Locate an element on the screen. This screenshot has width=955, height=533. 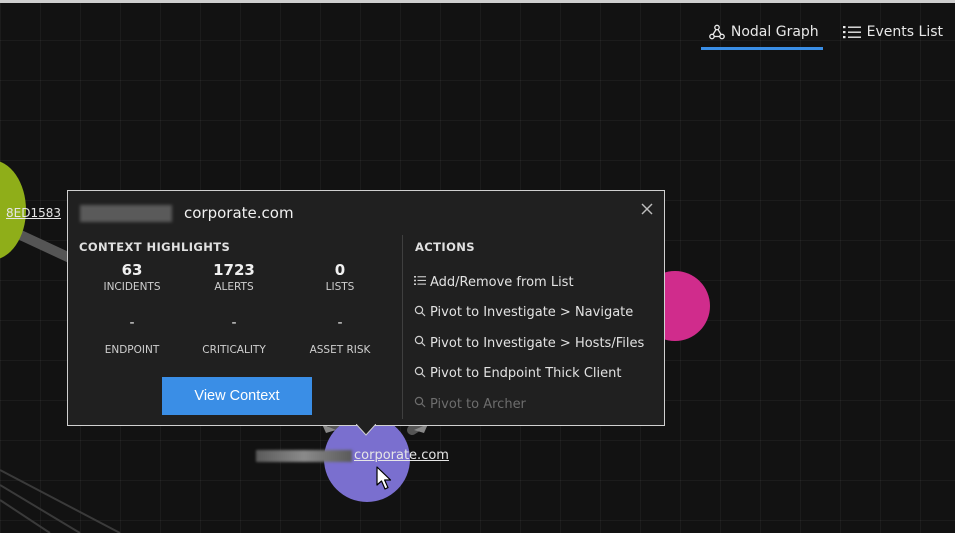
section-divider is located at coordinates (402, 327).